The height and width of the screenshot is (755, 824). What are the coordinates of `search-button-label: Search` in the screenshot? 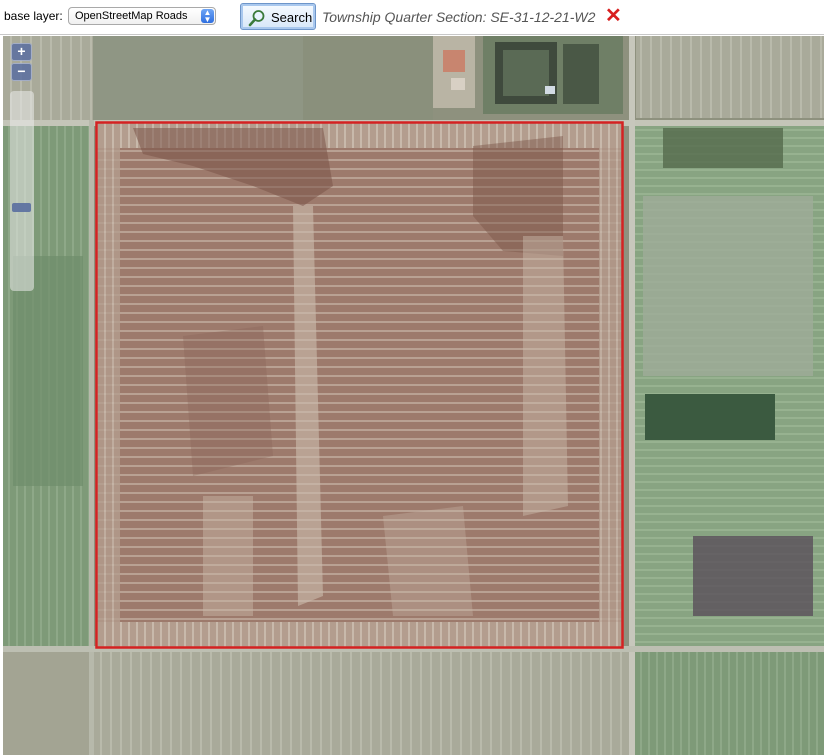 It's located at (292, 17).